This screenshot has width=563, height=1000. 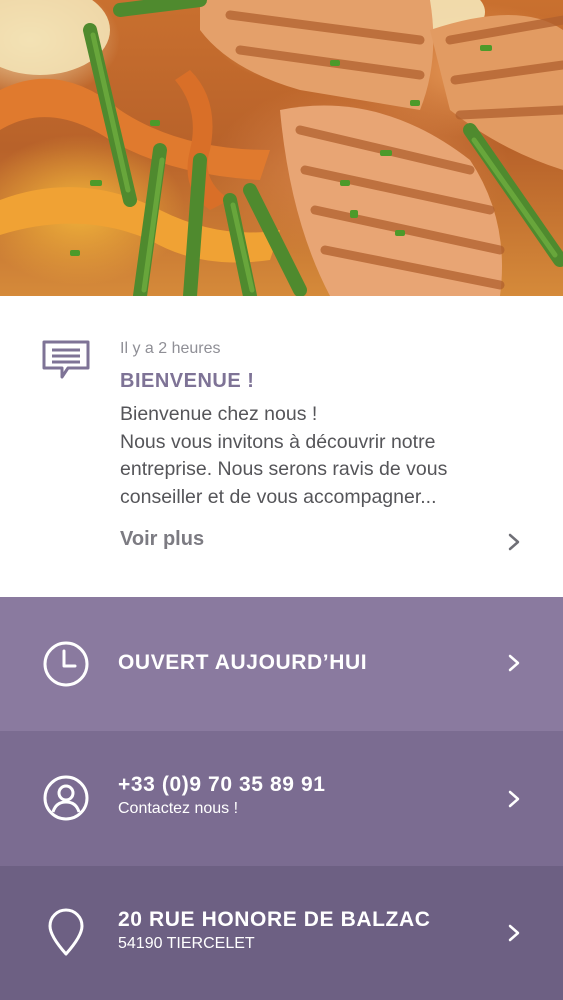 What do you see at coordinates (178, 808) in the screenshot?
I see `phone-subtitle: Contactez nous !` at bounding box center [178, 808].